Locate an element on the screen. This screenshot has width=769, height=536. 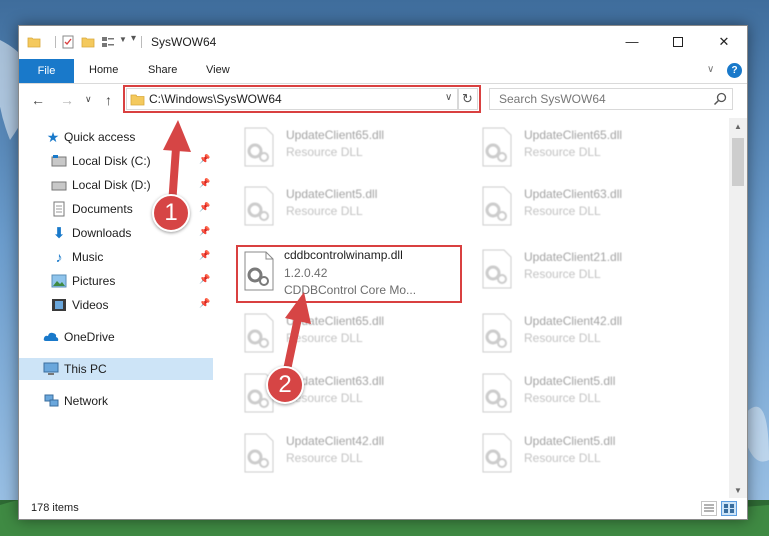
annotation-step-2: 2 is located at coordinates (285, 385).